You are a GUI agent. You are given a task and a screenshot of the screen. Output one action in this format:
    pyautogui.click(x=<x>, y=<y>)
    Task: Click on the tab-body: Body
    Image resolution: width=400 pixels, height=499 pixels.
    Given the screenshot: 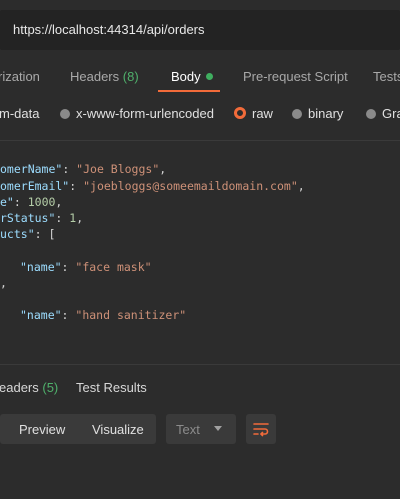 What is the action you would take?
    pyautogui.click(x=192, y=76)
    